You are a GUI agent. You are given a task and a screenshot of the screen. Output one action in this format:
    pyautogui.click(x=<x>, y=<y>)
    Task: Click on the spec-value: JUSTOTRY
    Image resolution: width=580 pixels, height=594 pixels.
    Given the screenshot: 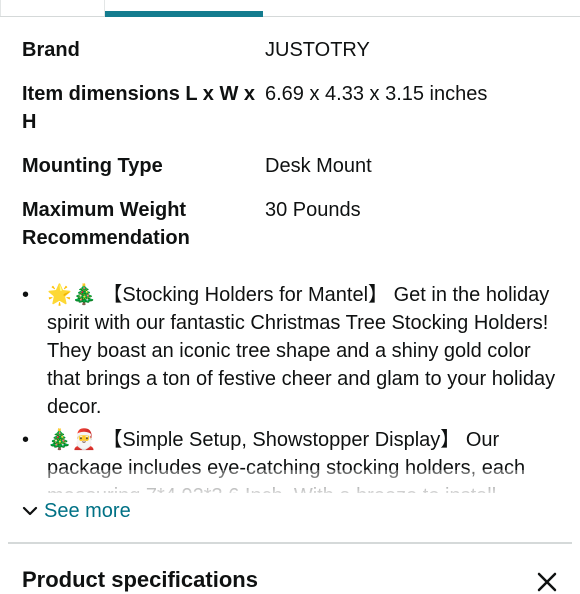 What is the action you would take?
    pyautogui.click(x=317, y=50)
    